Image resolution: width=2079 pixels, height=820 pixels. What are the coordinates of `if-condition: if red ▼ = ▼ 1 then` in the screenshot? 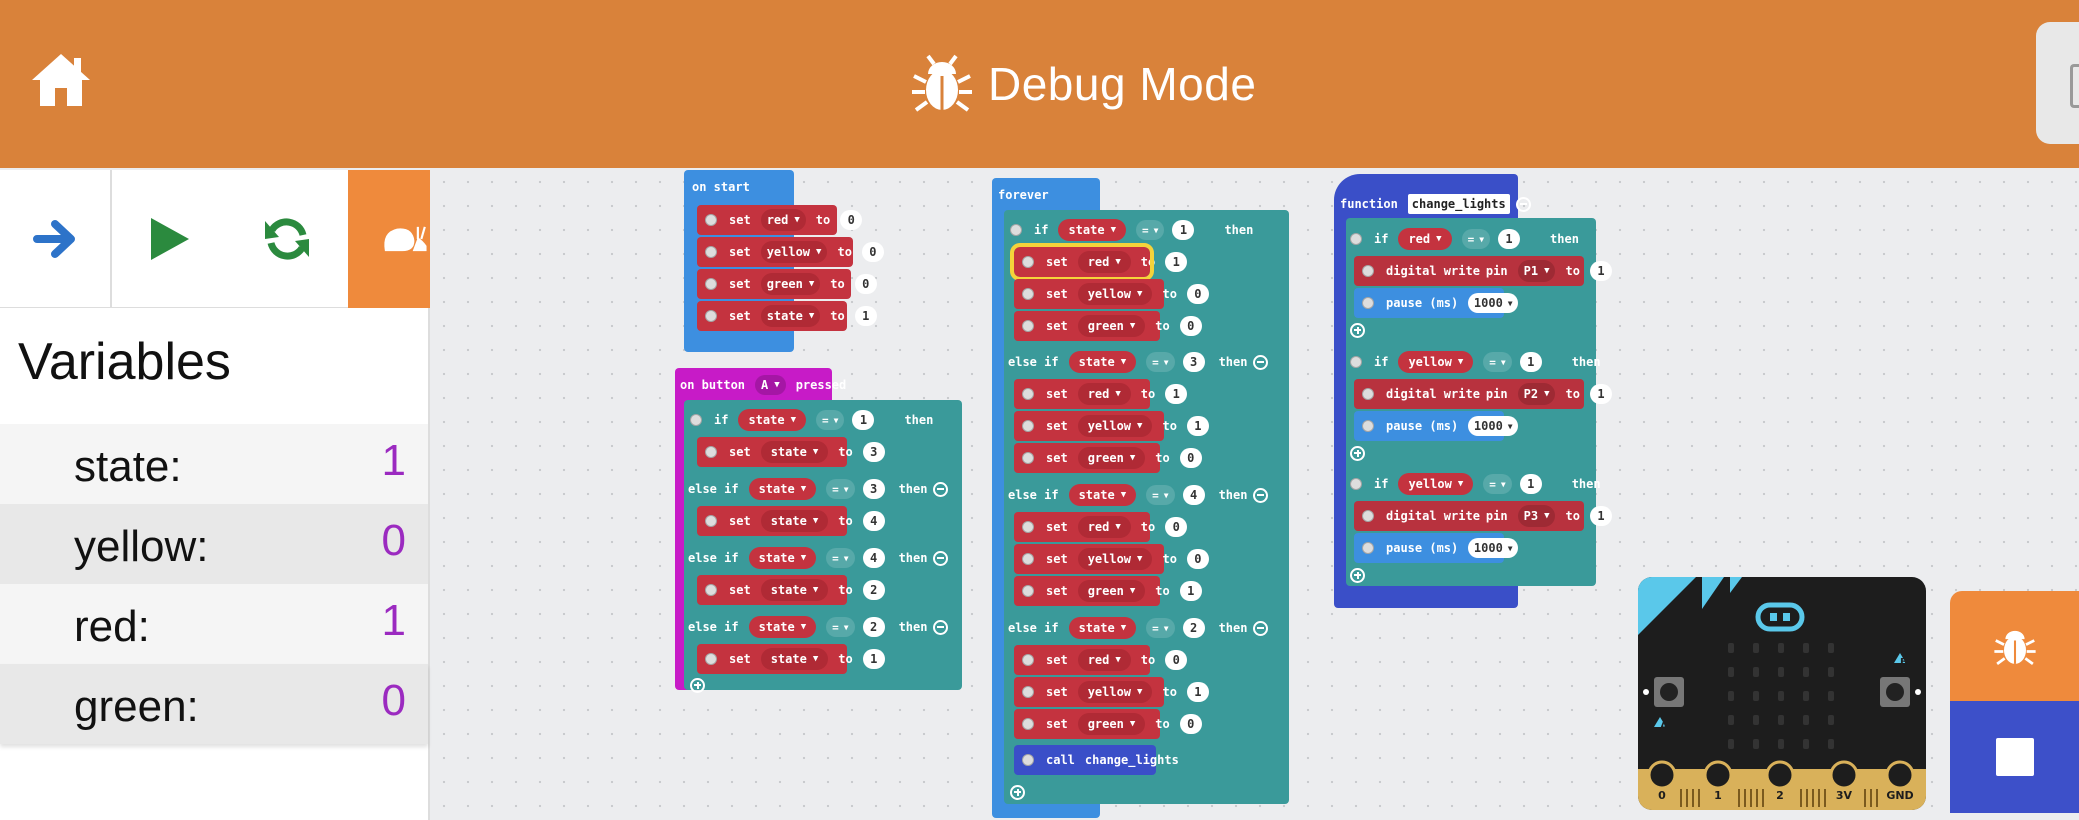 It's located at (1464, 239).